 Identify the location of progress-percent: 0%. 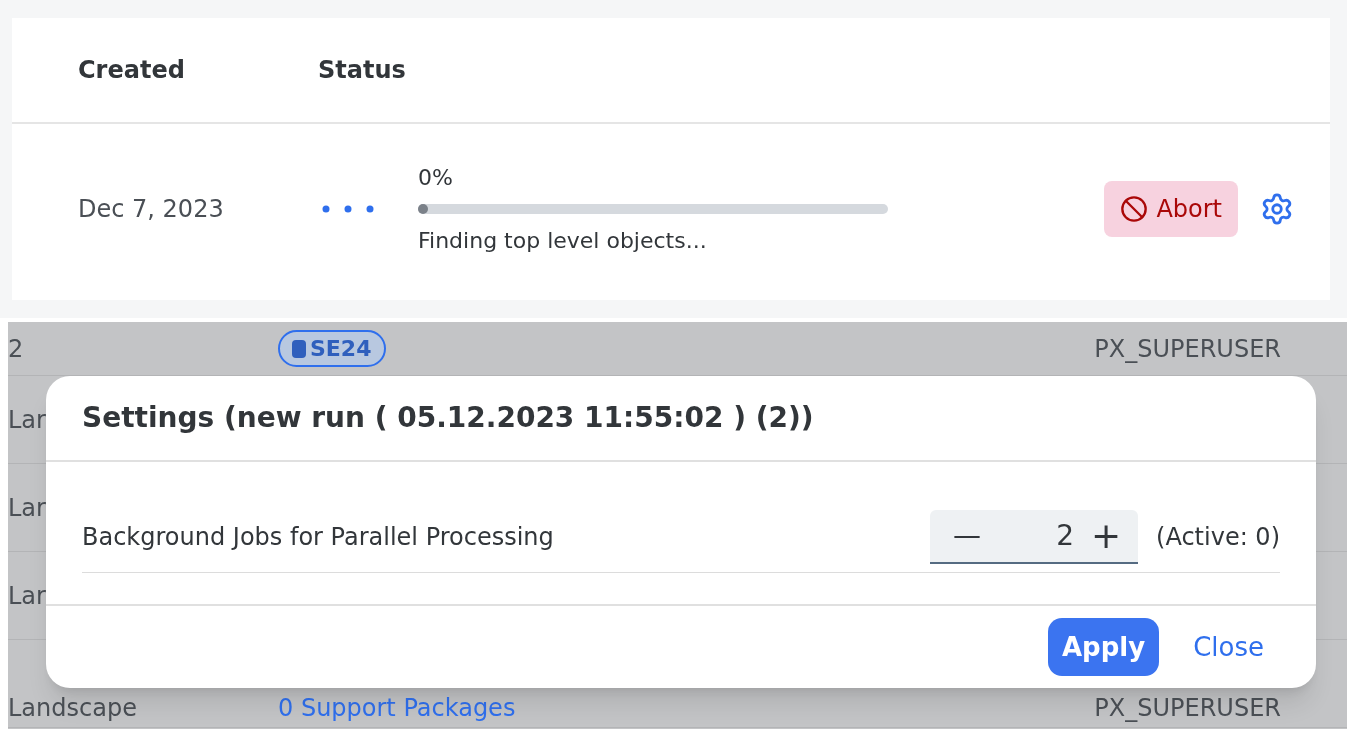
(436, 178).